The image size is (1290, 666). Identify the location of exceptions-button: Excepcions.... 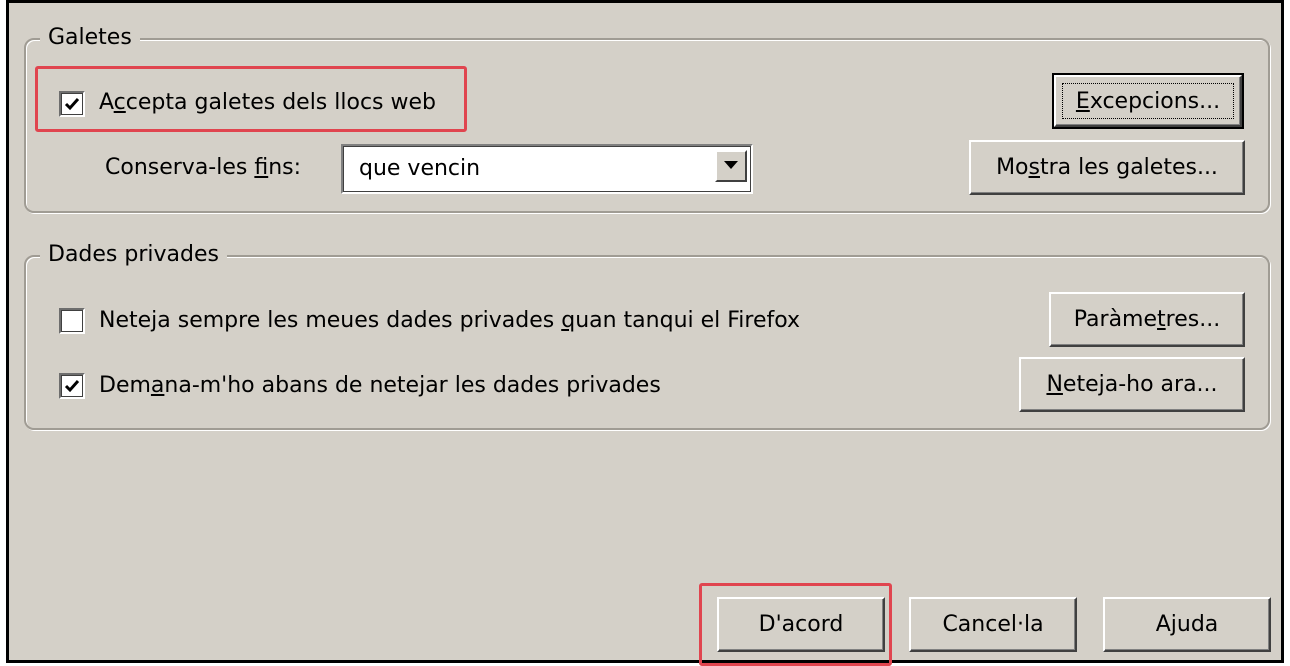
(1148, 101).